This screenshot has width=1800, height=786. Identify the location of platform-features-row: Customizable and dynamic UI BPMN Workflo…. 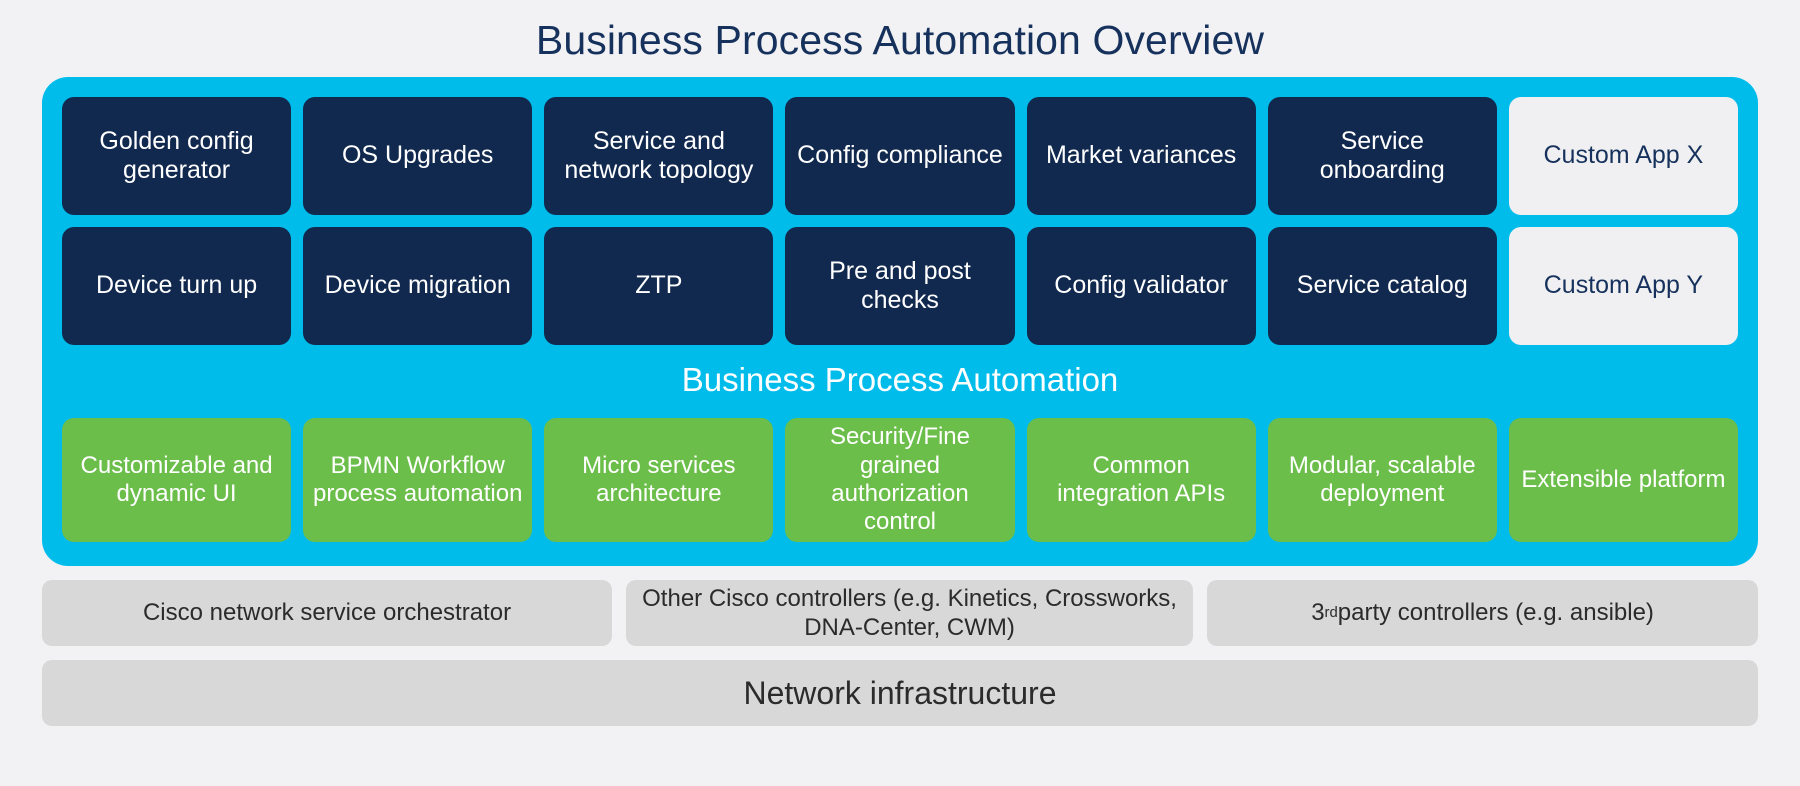
(900, 480).